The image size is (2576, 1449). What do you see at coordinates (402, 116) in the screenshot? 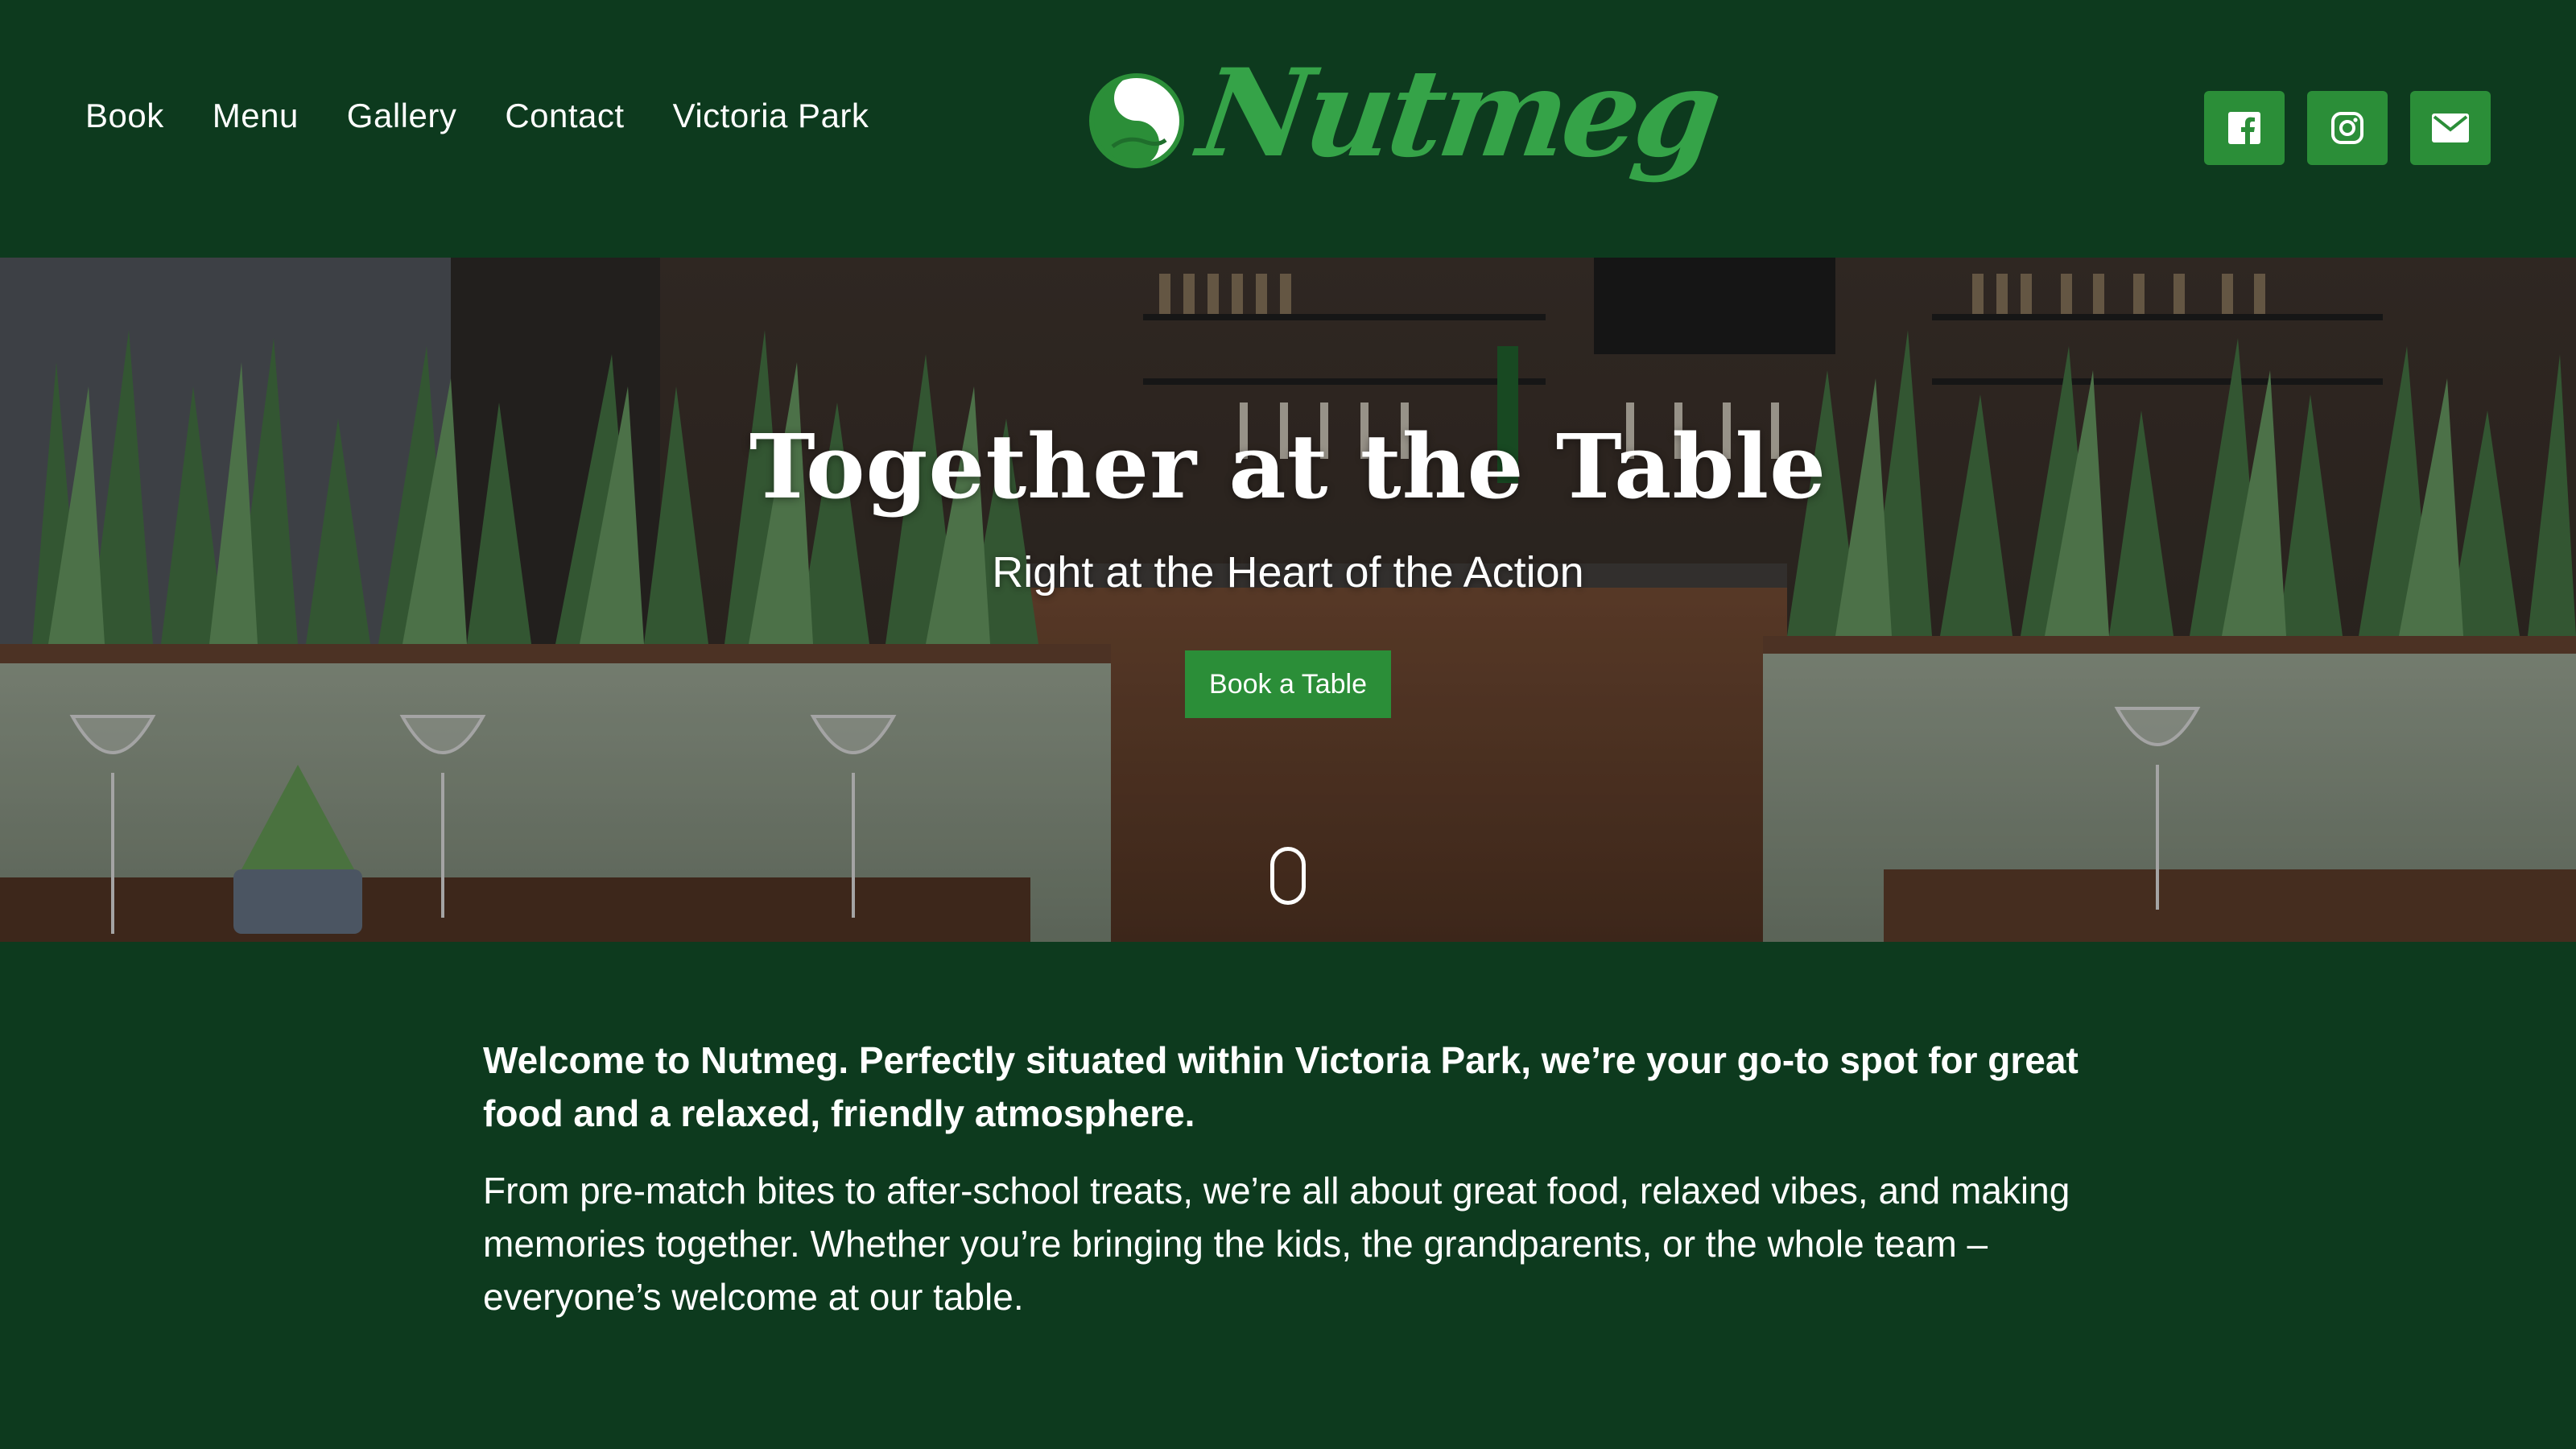
I see `nav-link-gallery: Gallery` at bounding box center [402, 116].